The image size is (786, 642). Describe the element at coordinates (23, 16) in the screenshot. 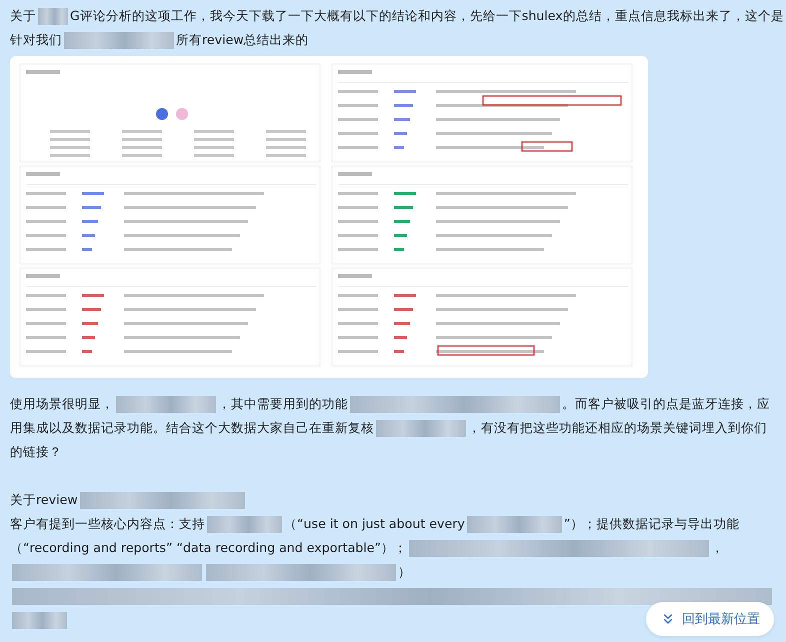

I see `message-text: 关于` at that location.